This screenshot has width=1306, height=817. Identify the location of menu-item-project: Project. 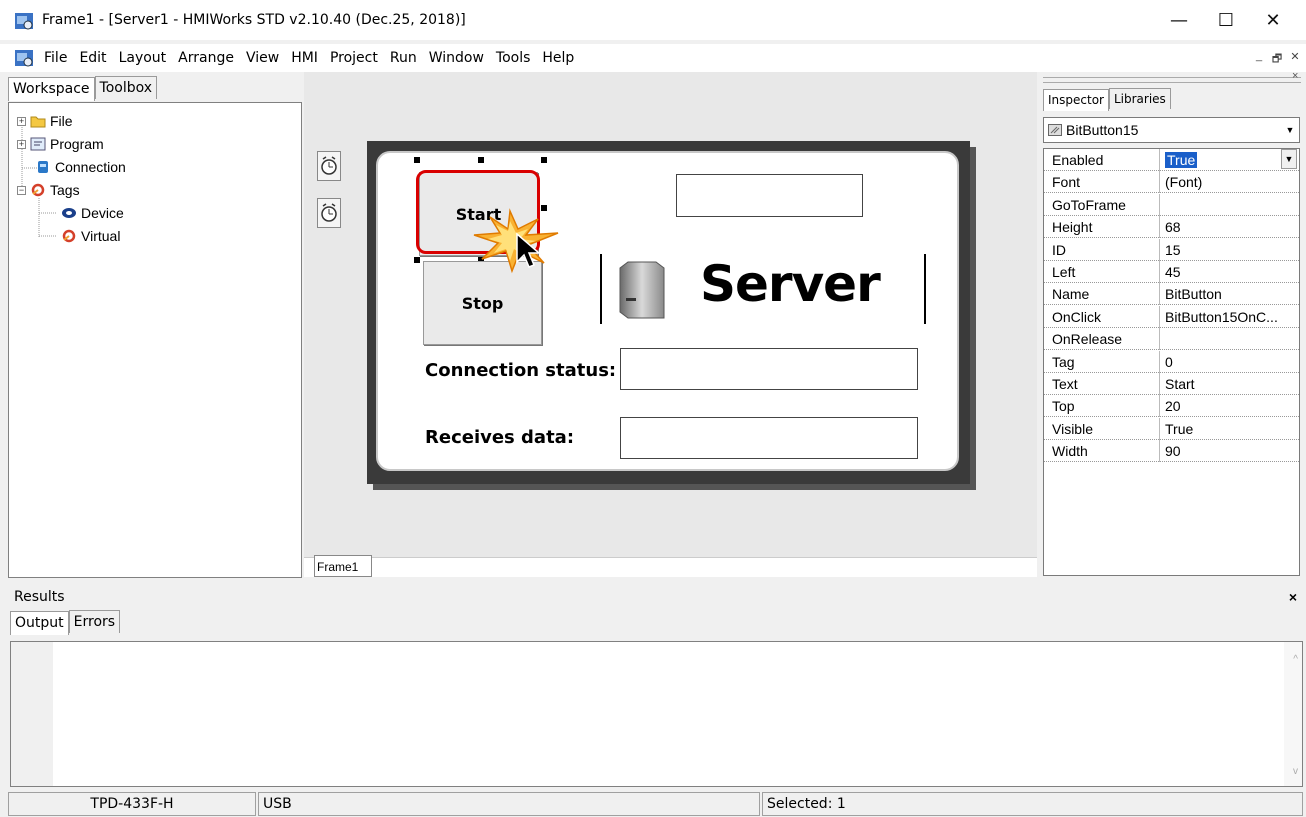
(354, 58).